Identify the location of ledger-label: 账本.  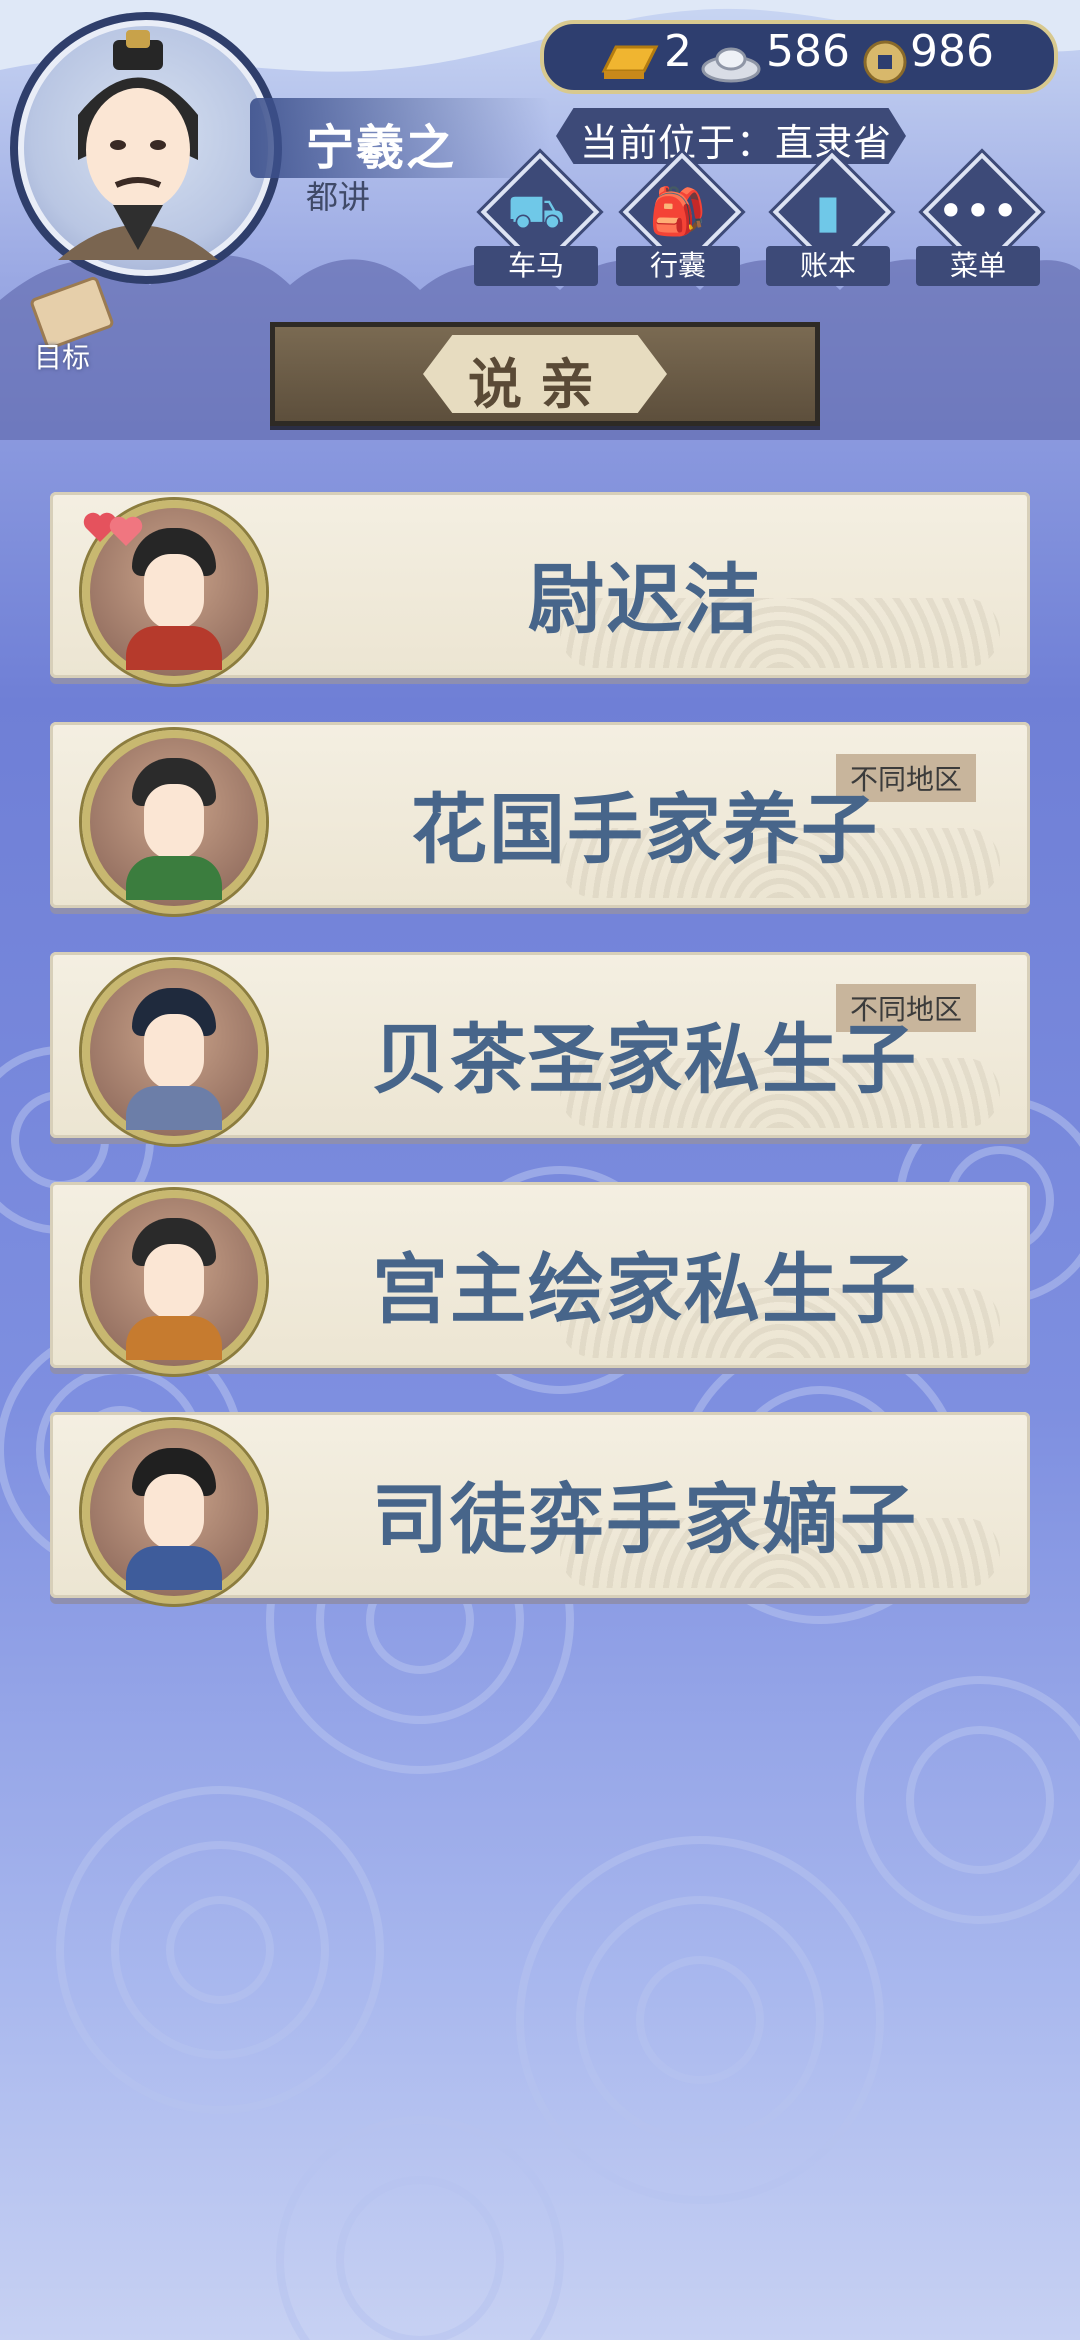
(828, 266).